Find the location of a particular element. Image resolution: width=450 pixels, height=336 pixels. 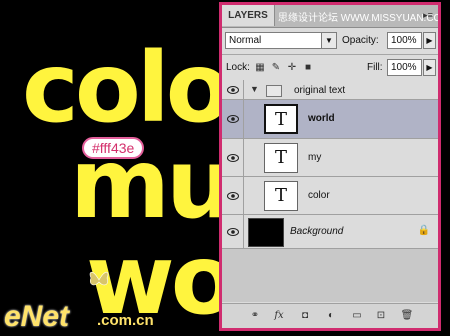

lock-position-icon: ✛ is located at coordinates (292, 68).